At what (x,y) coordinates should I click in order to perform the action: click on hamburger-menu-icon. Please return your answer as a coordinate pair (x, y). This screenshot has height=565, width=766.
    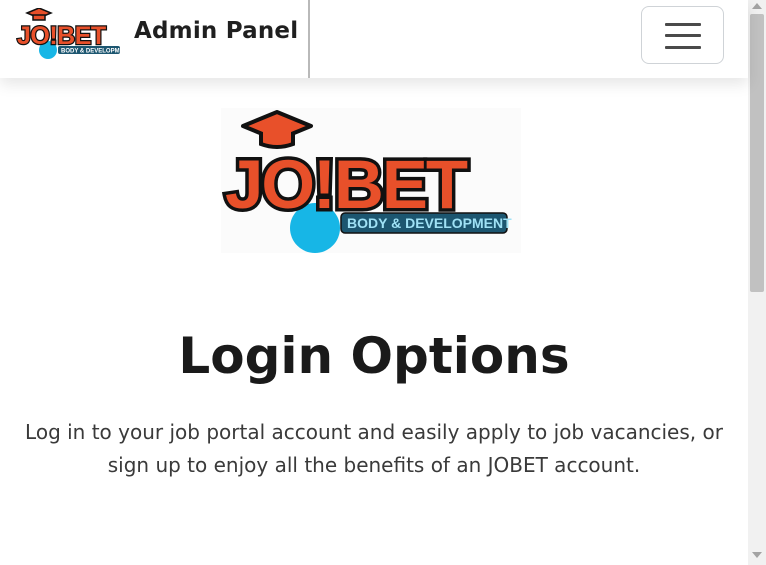
    Looking at the image, I should click on (683, 24).